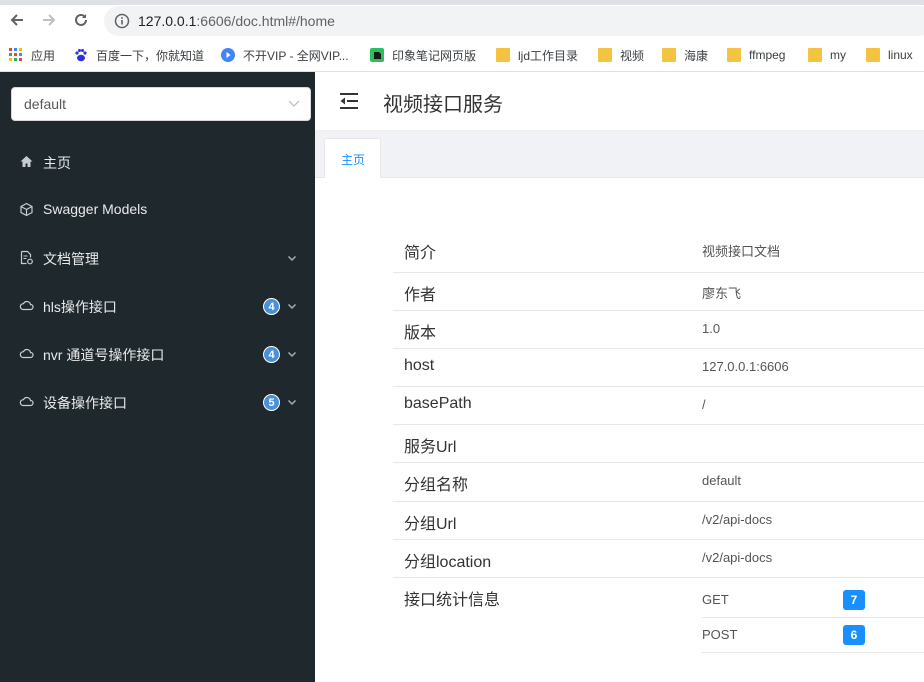 This screenshot has width=924, height=682. What do you see at coordinates (715, 599) in the screenshot?
I see `http-method: GET` at bounding box center [715, 599].